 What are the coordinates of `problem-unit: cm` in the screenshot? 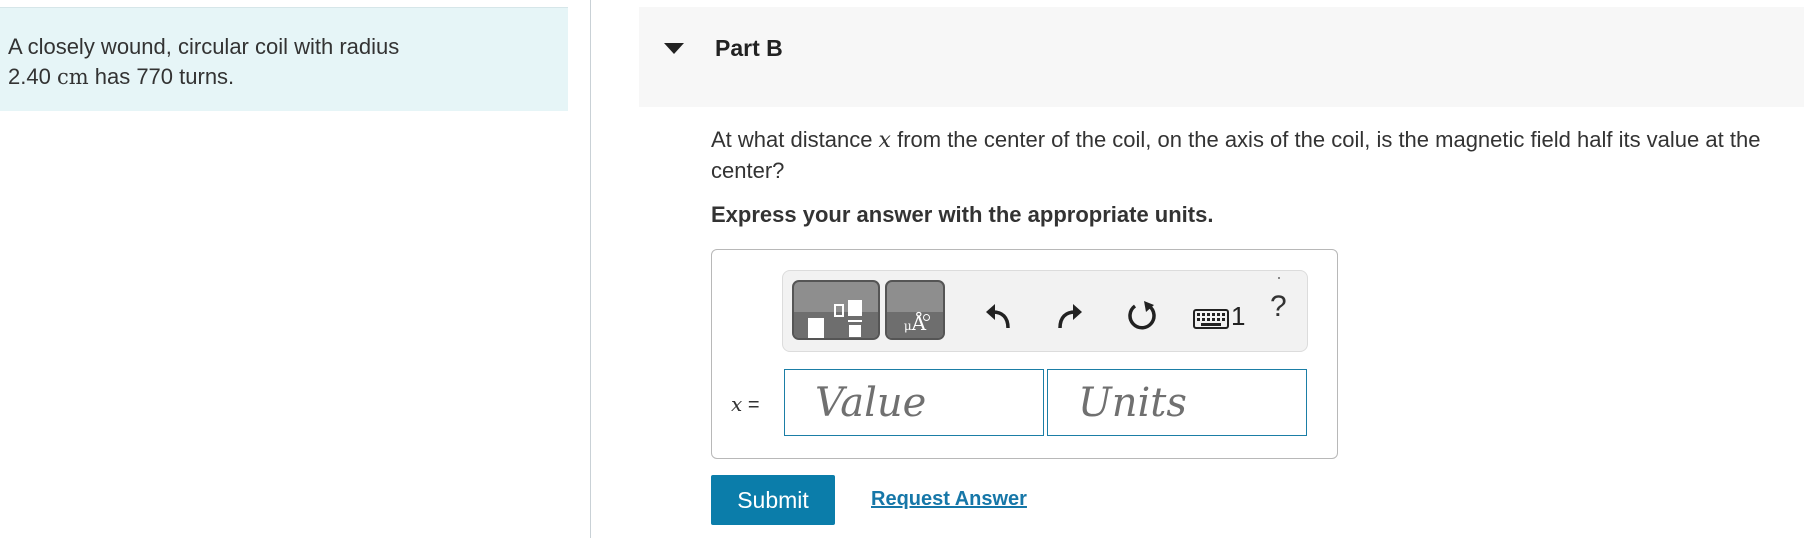 It's located at (72, 77).